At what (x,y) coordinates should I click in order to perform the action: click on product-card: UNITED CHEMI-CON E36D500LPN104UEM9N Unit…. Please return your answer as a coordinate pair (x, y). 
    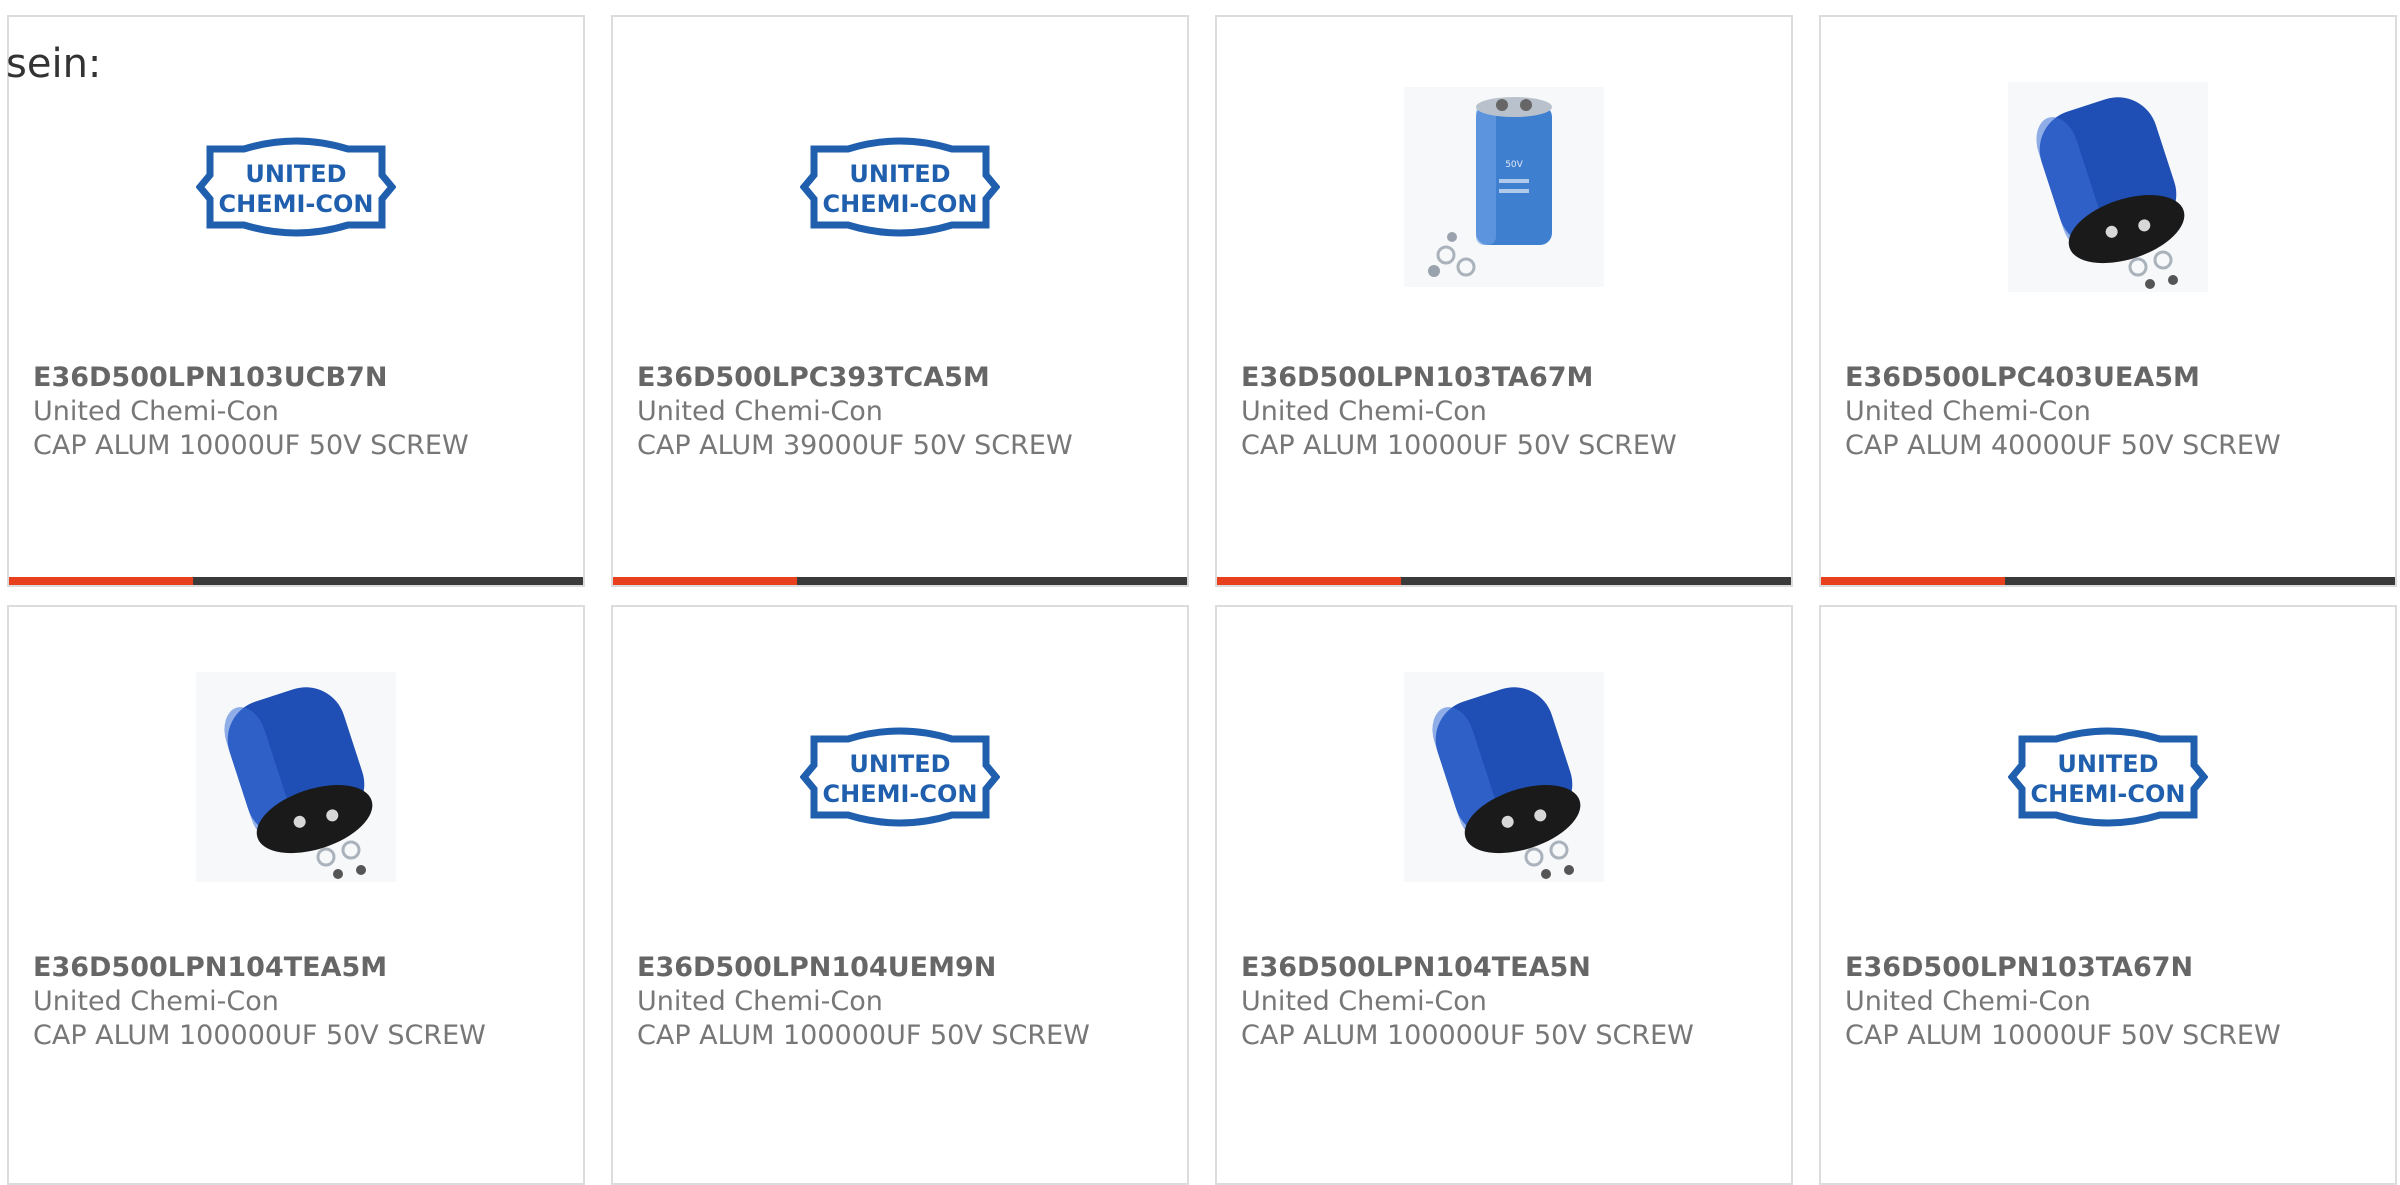
    Looking at the image, I should click on (900, 895).